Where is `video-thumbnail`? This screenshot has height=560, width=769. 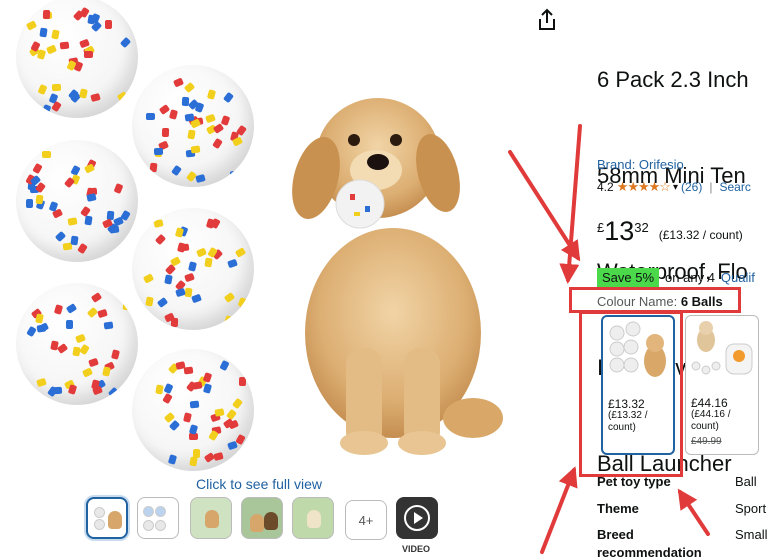
video-thumbnail is located at coordinates (417, 518).